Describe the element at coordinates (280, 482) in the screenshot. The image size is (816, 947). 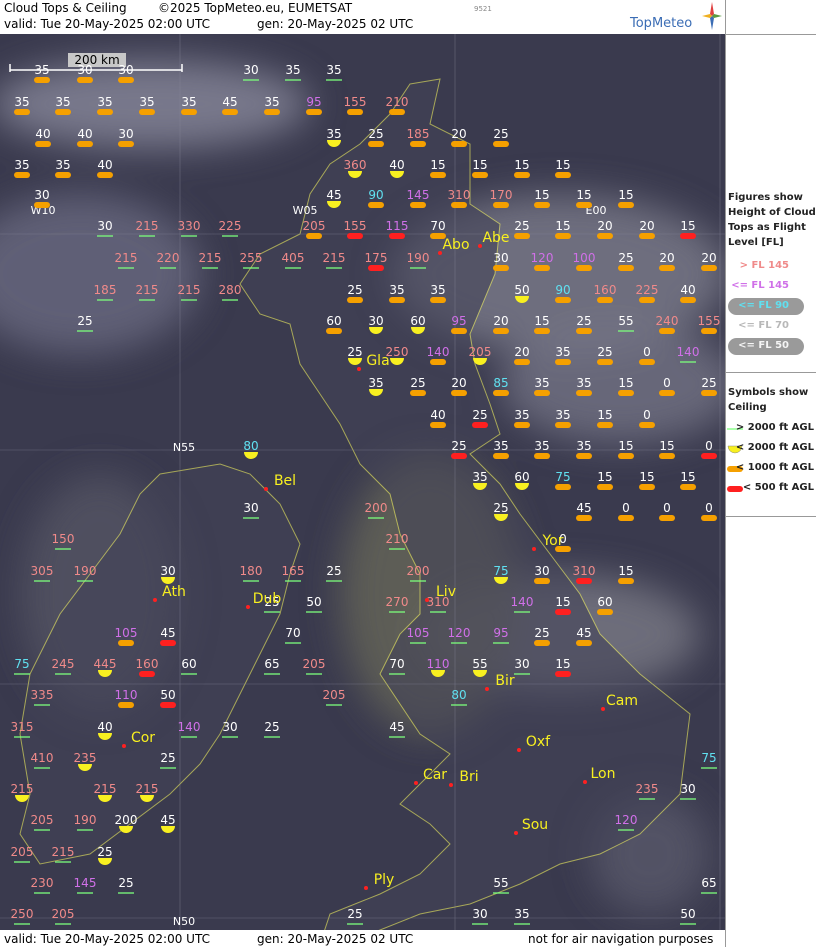
I see `city-marker: Bel` at that location.